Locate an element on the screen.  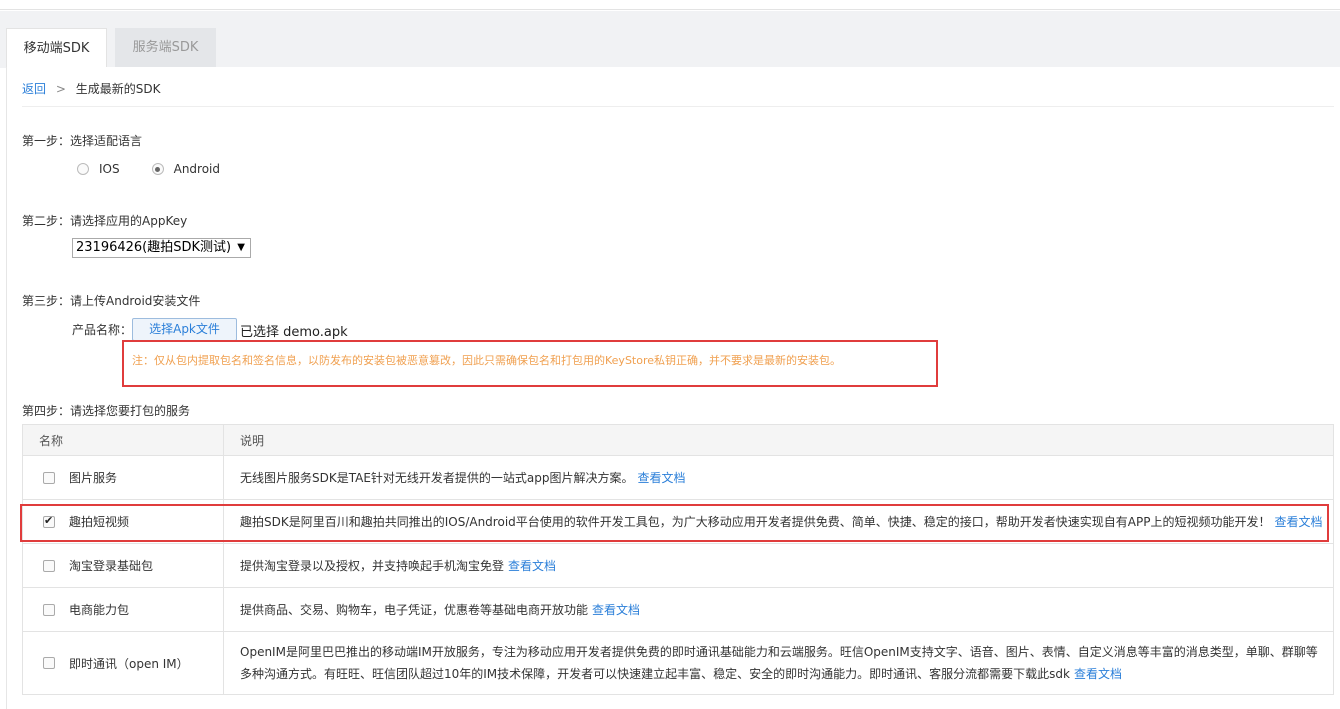
highlight-box-row is located at coordinates (674, 523).